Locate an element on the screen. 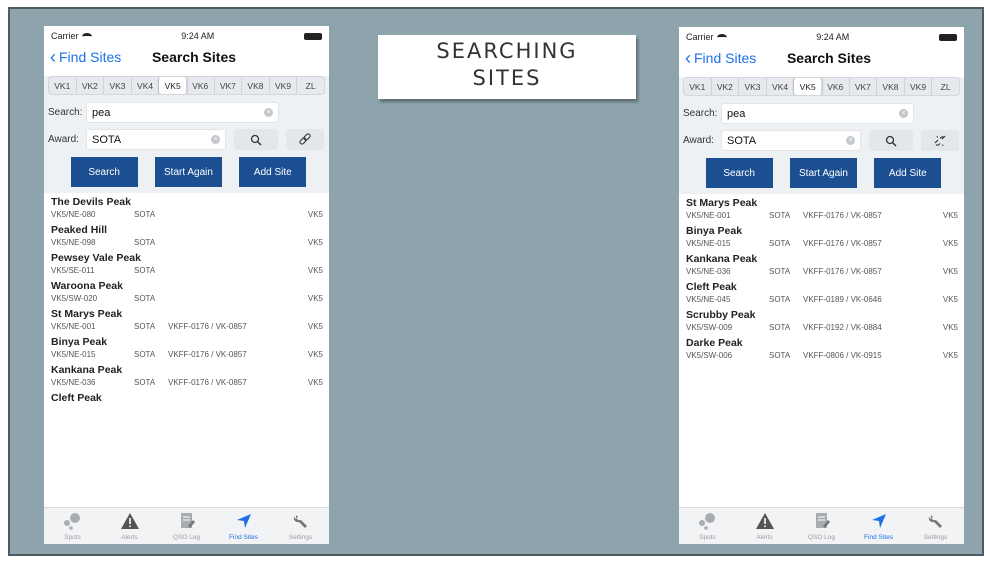 This screenshot has width=990, height=563. caption-line-2: SITES is located at coordinates (507, 78).